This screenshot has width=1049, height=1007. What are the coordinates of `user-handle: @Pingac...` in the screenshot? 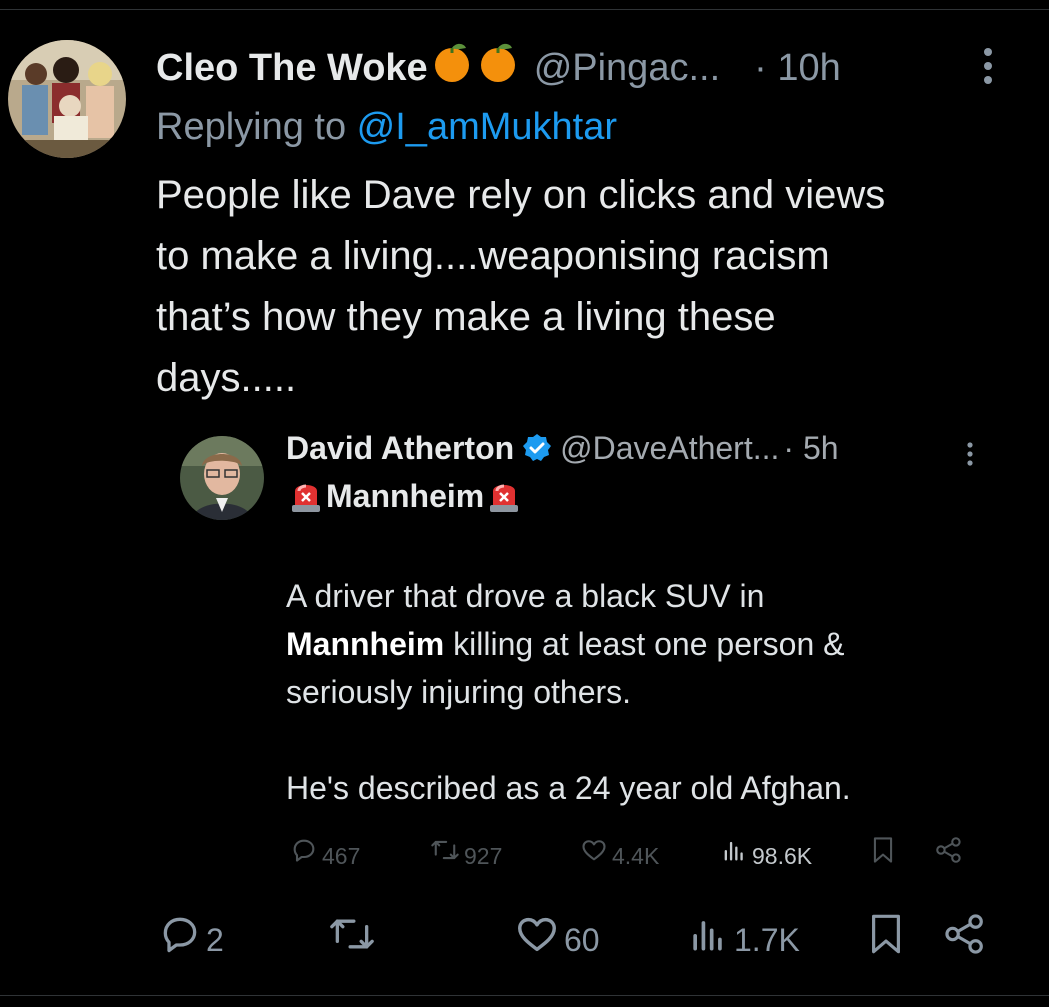 It's located at (627, 68).